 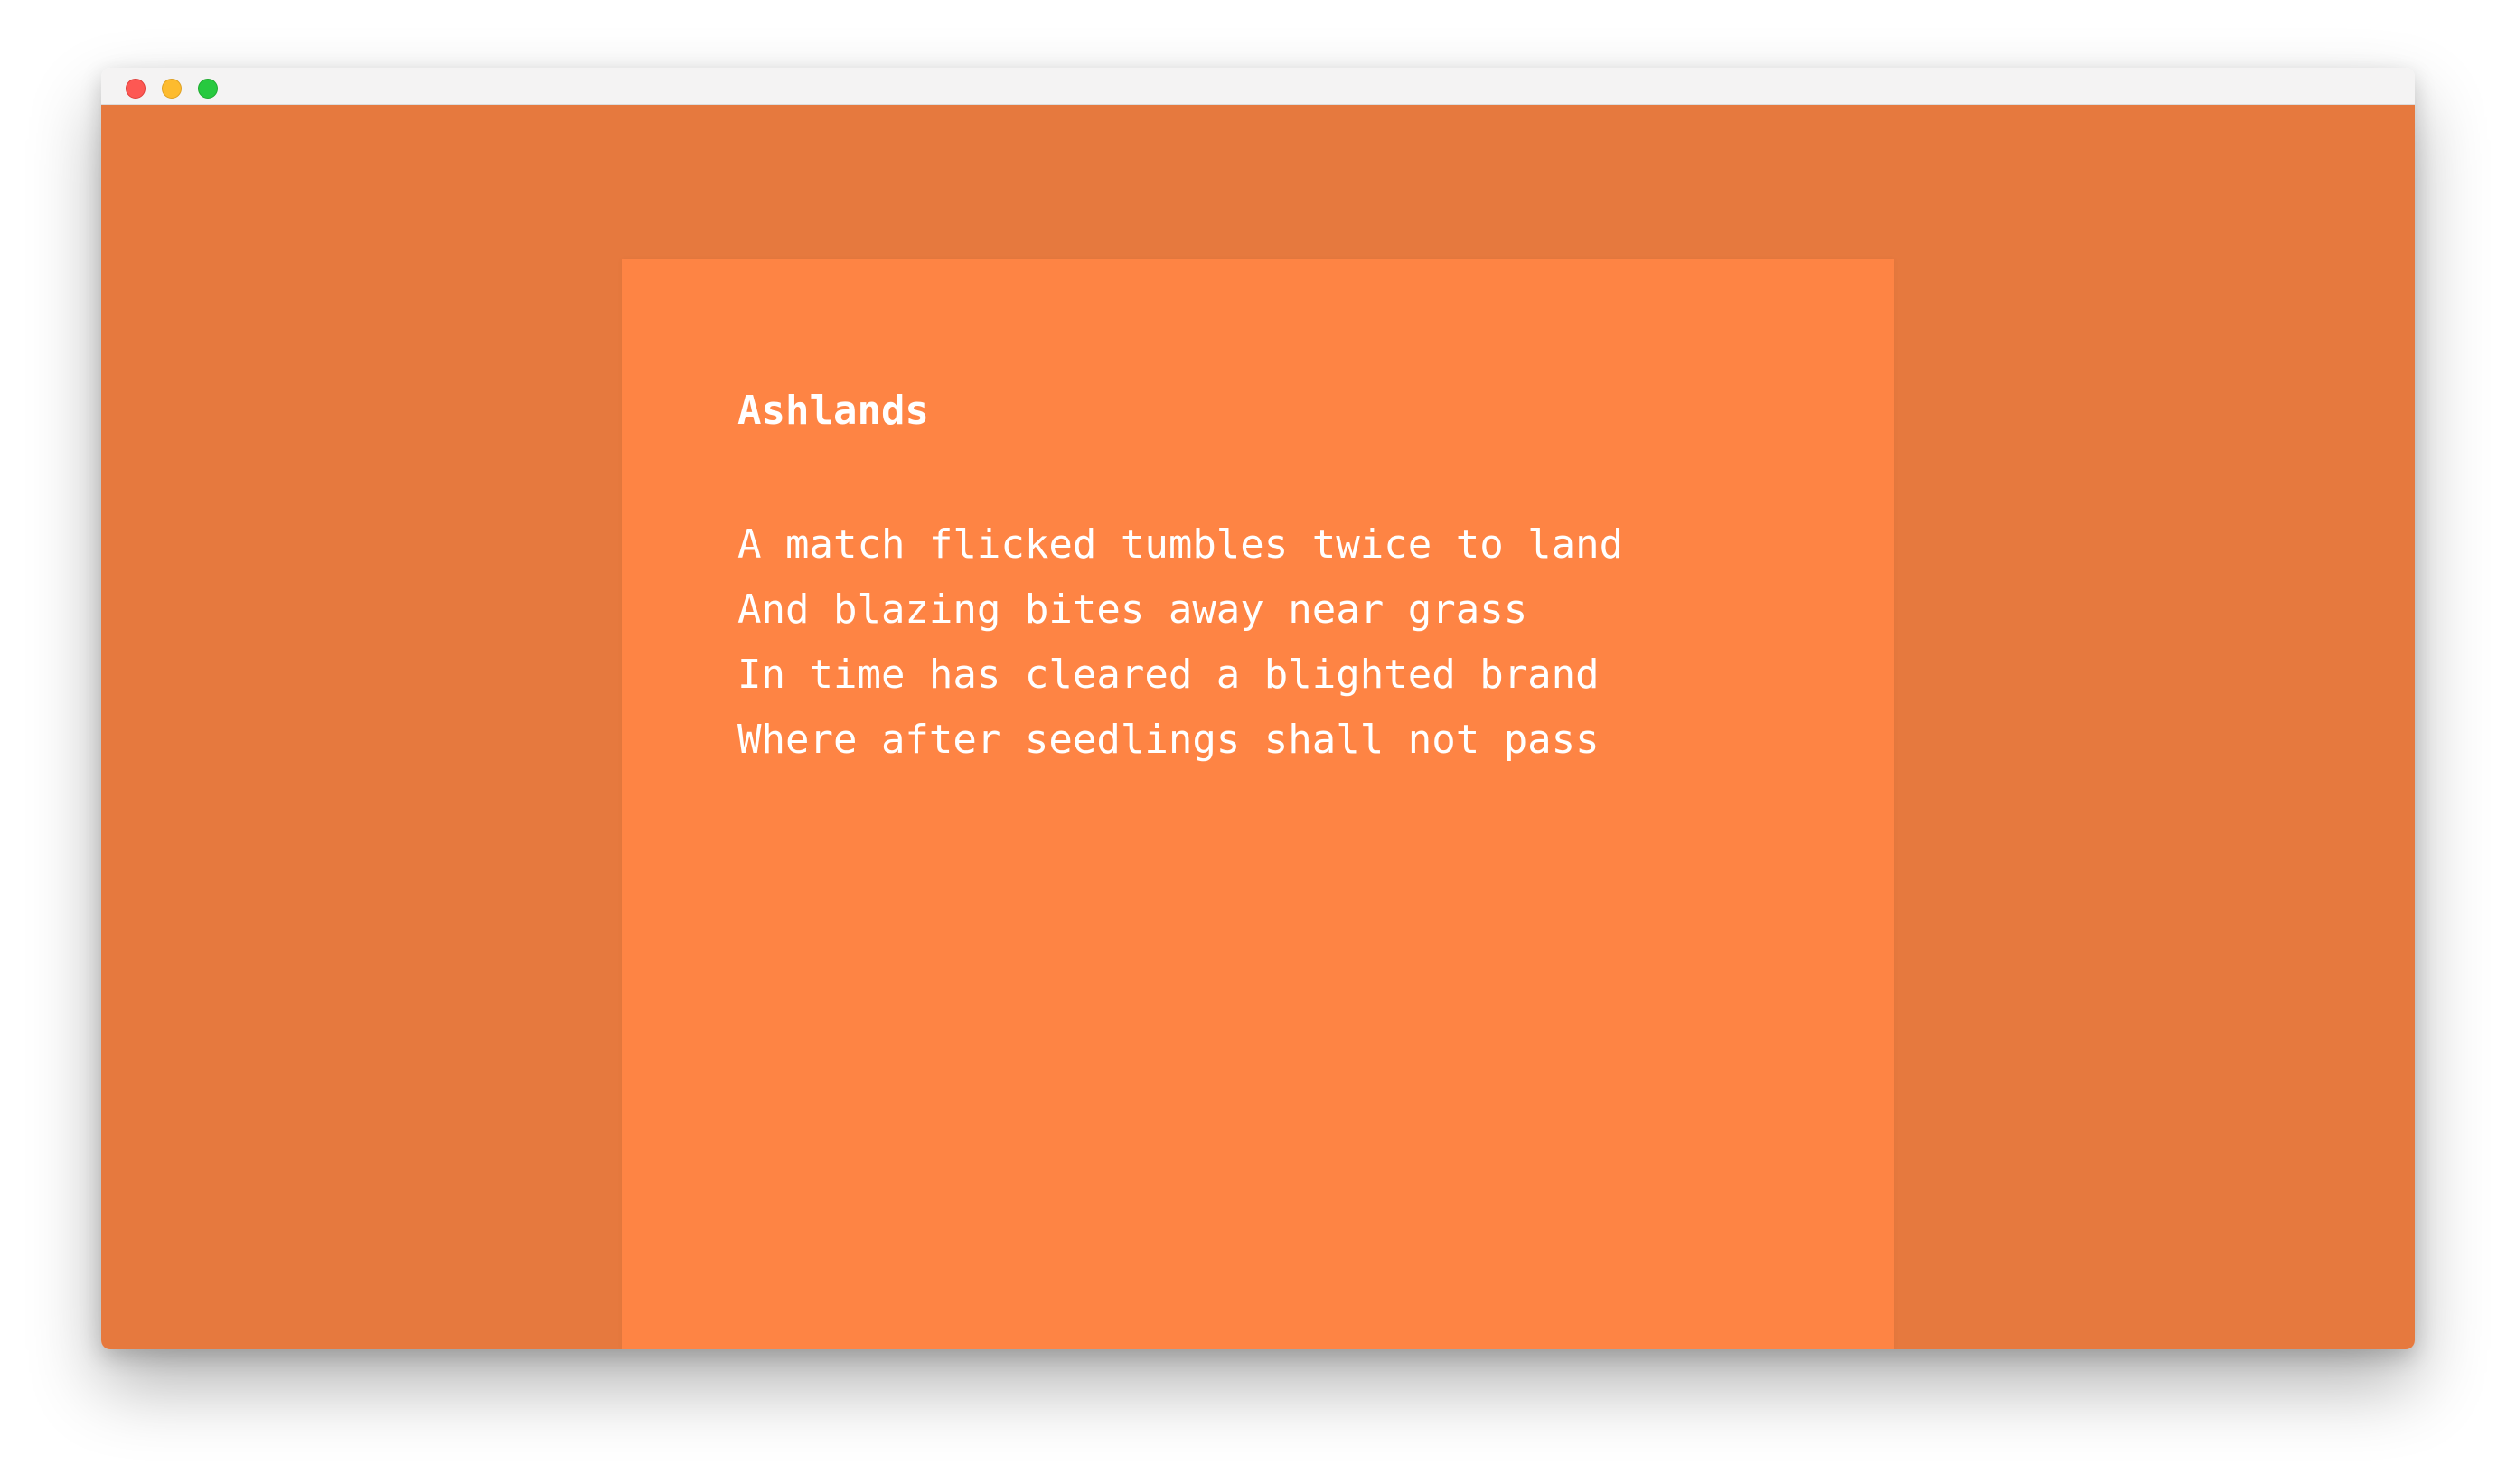 I want to click on minimize-window-button, so click(x=172, y=89).